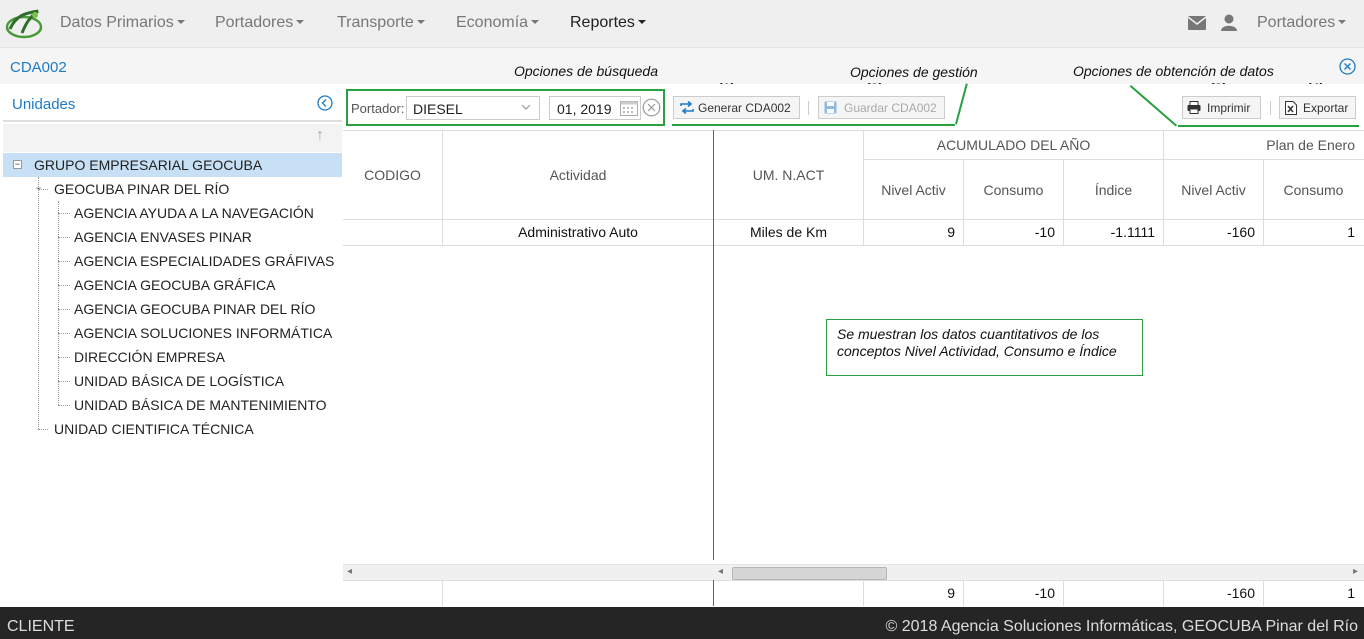  What do you see at coordinates (687, 107) in the screenshot?
I see `refresh-icon` at bounding box center [687, 107].